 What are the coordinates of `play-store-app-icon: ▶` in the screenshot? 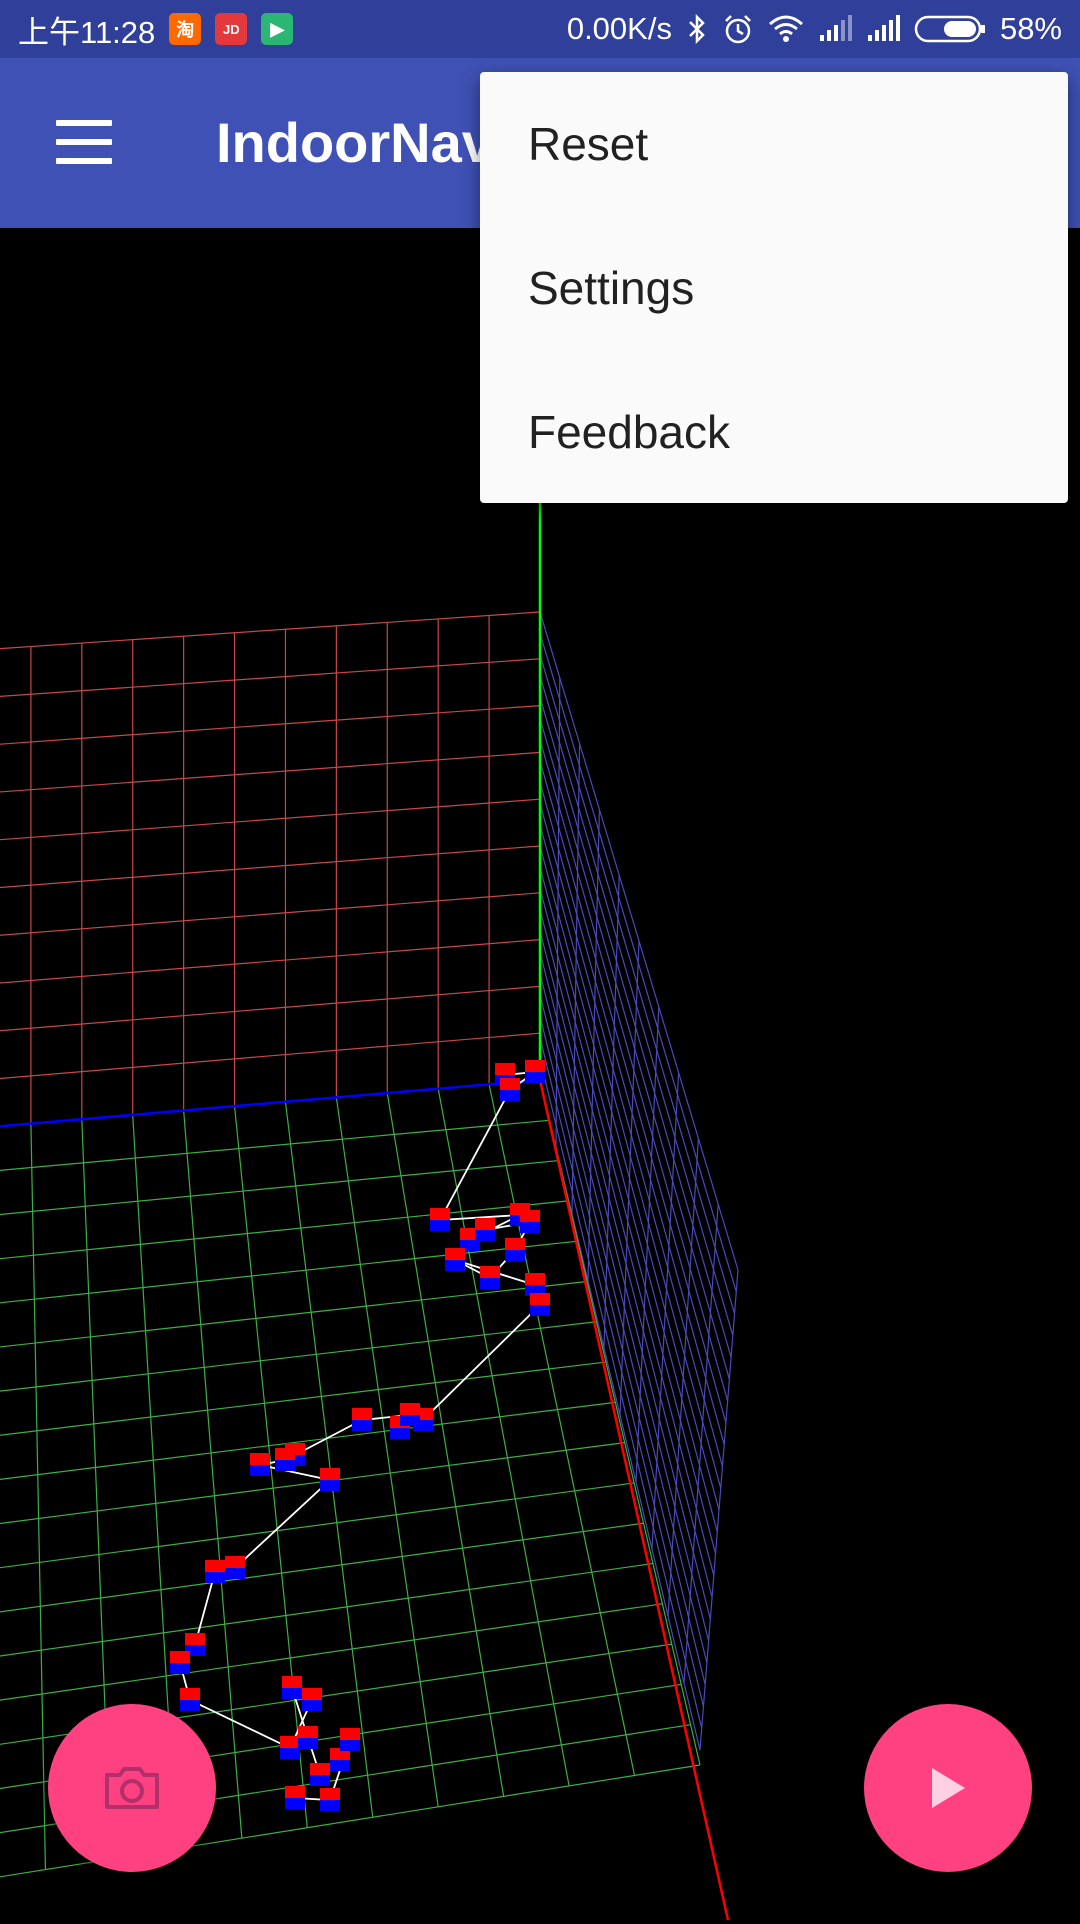 It's located at (277, 29).